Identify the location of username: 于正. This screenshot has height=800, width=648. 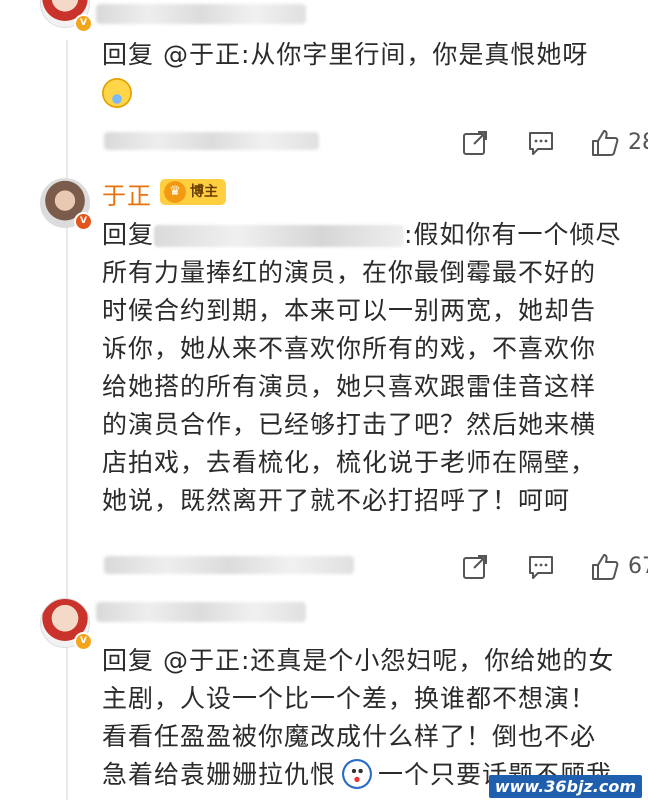
(127, 193).